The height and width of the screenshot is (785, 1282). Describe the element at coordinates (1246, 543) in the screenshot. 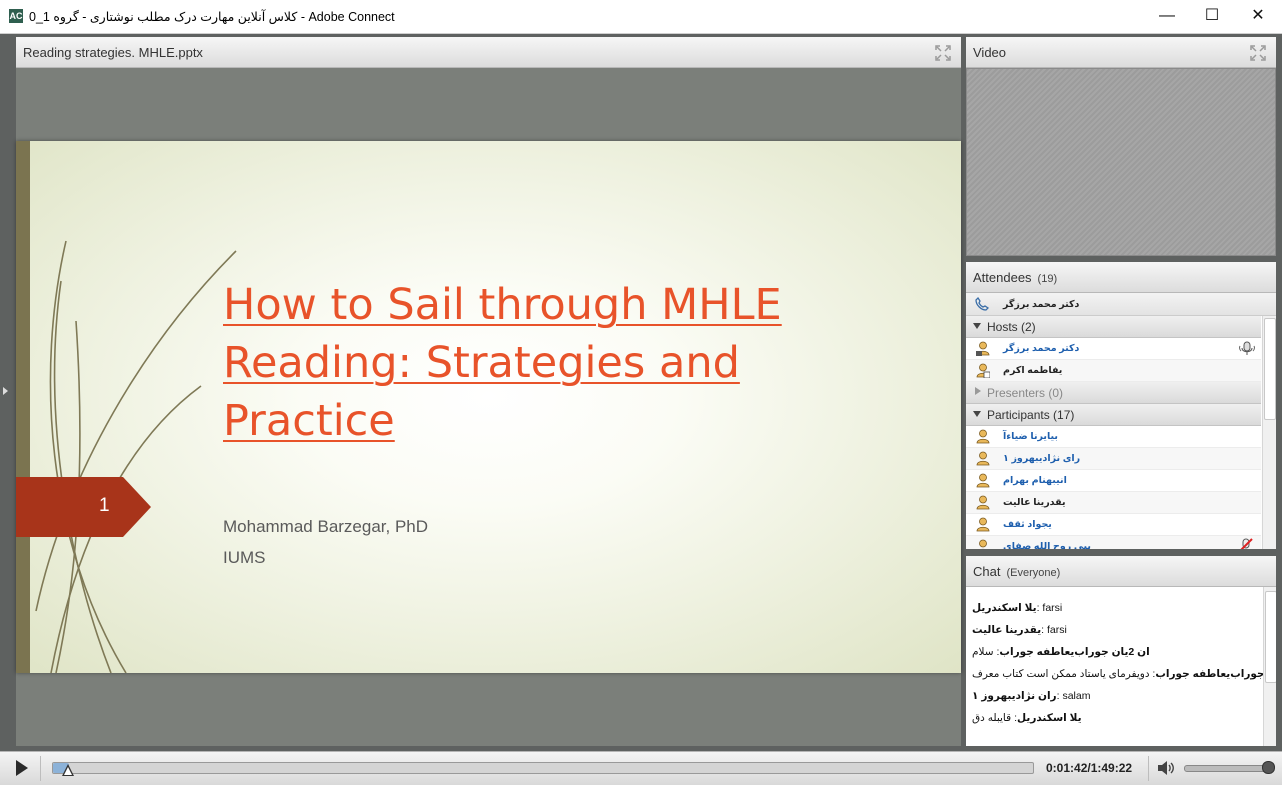

I see `microphone-muted-icon` at that location.